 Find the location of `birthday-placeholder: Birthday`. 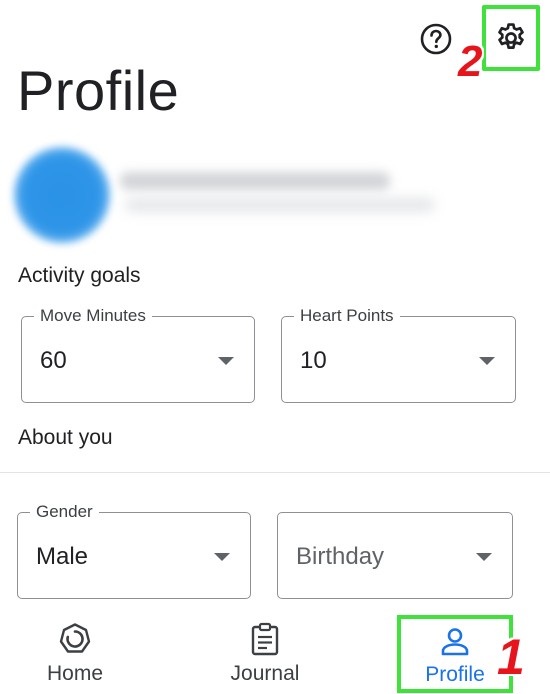

birthday-placeholder: Birthday is located at coordinates (340, 556).